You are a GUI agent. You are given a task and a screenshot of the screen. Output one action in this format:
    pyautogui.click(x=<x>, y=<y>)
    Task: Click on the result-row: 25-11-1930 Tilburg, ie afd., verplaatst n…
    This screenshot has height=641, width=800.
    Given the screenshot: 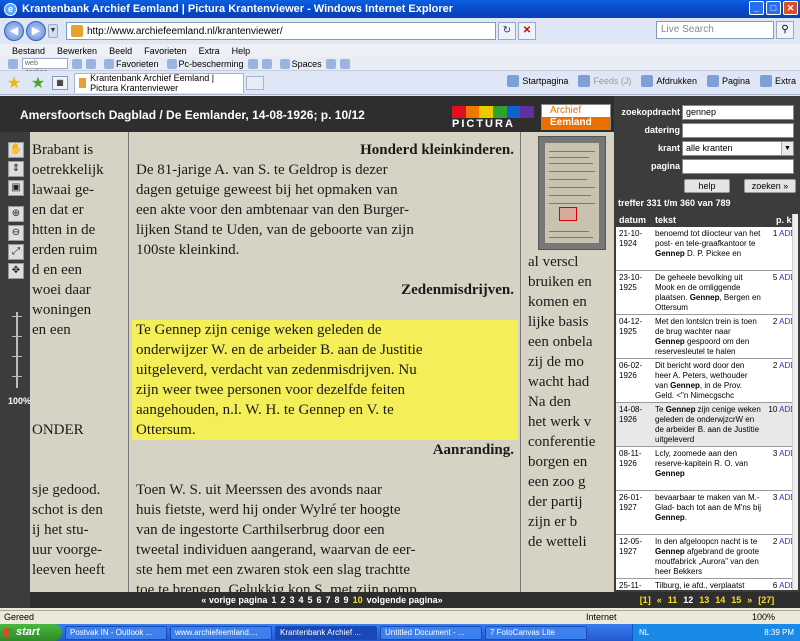 What is the action you would take?
    pyautogui.click(x=707, y=584)
    